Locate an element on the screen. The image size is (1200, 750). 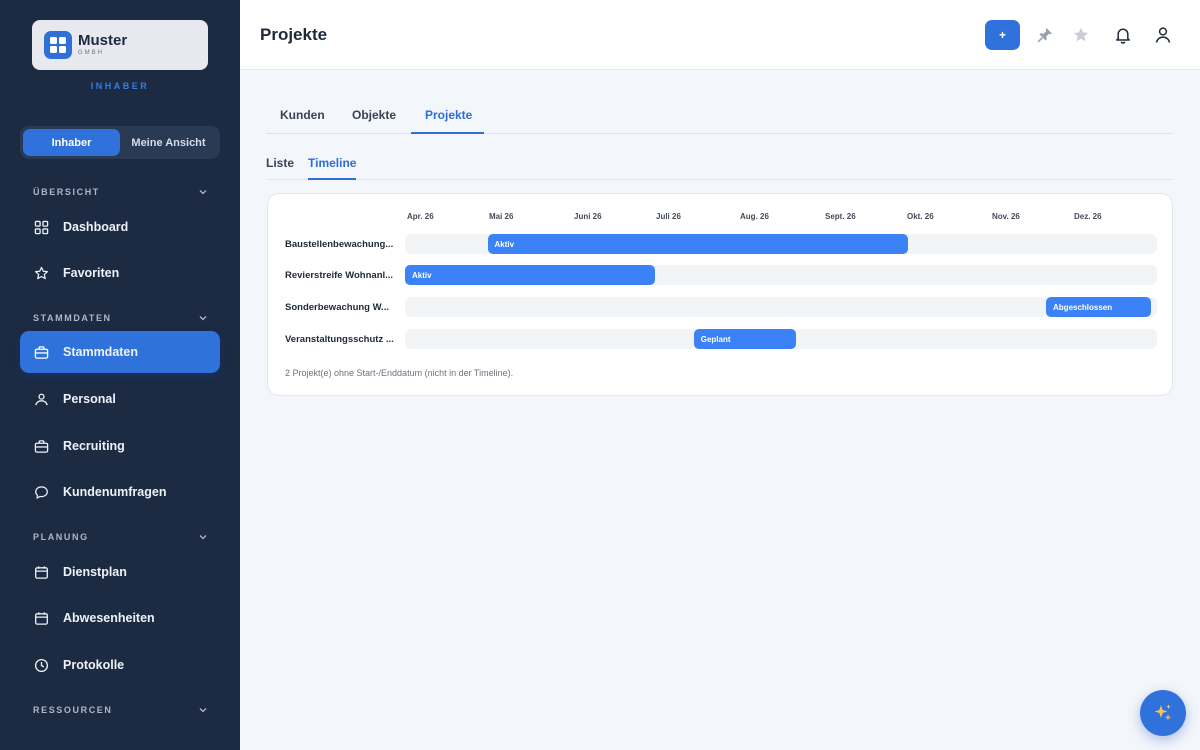
timeline-track: Abgeschlossen is located at coordinates (781, 307).